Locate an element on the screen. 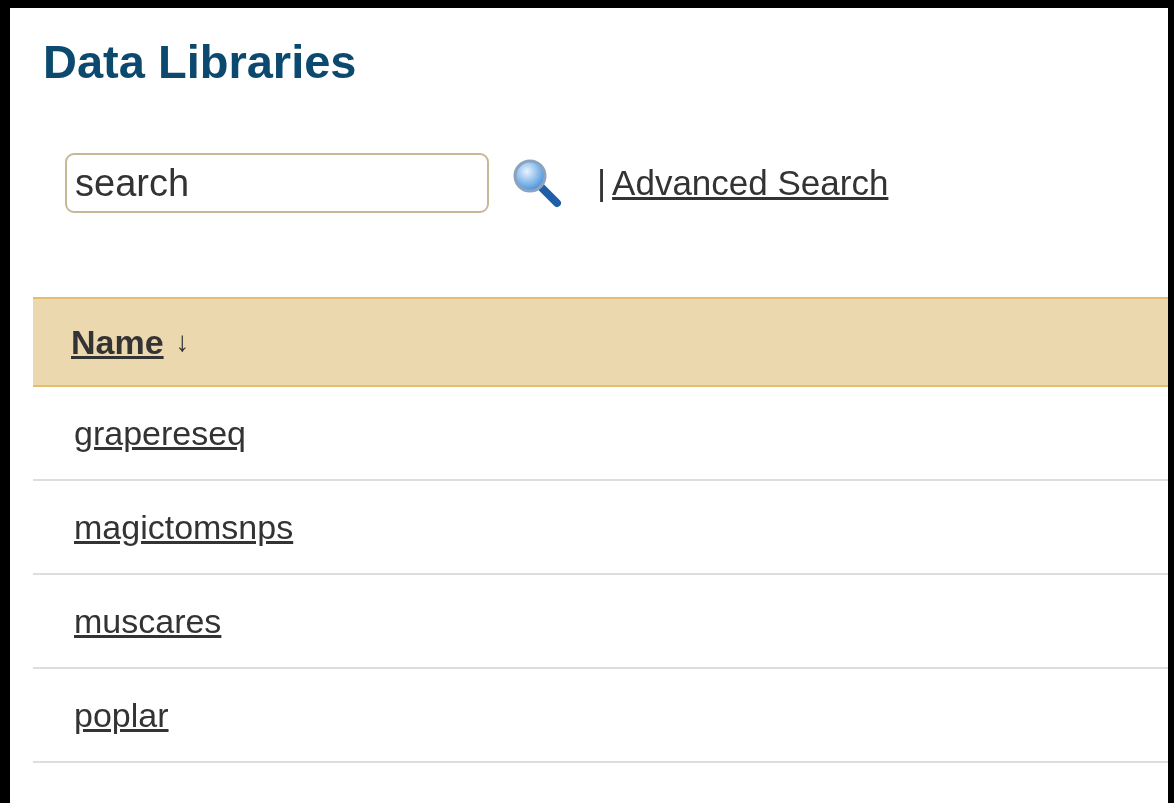  library-link: grapereseq is located at coordinates (160, 433).